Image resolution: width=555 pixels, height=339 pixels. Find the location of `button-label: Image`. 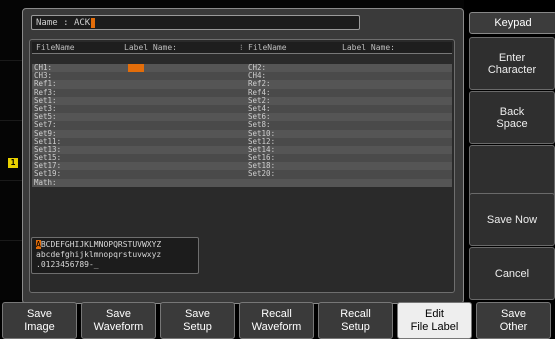

button-label: Image is located at coordinates (39, 326).